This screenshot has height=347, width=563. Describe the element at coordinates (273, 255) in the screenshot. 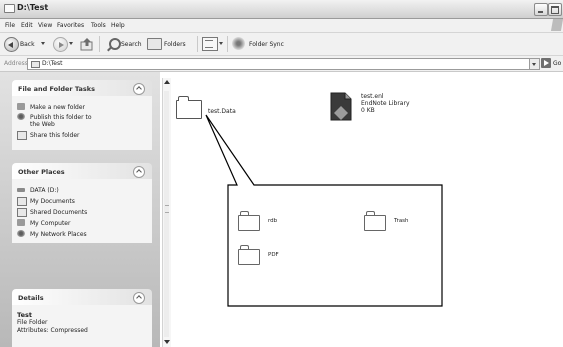

I see `file-name: PDF` at that location.